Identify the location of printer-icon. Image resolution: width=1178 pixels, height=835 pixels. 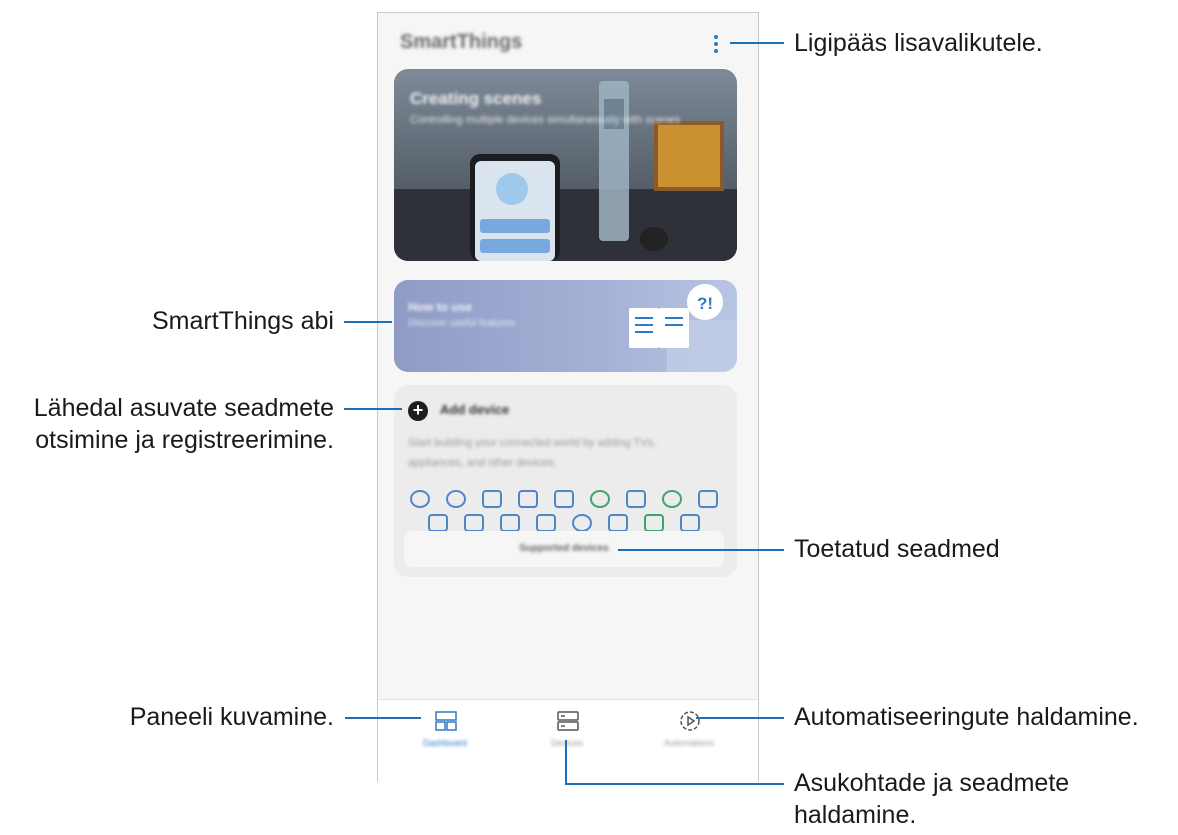
(510, 523).